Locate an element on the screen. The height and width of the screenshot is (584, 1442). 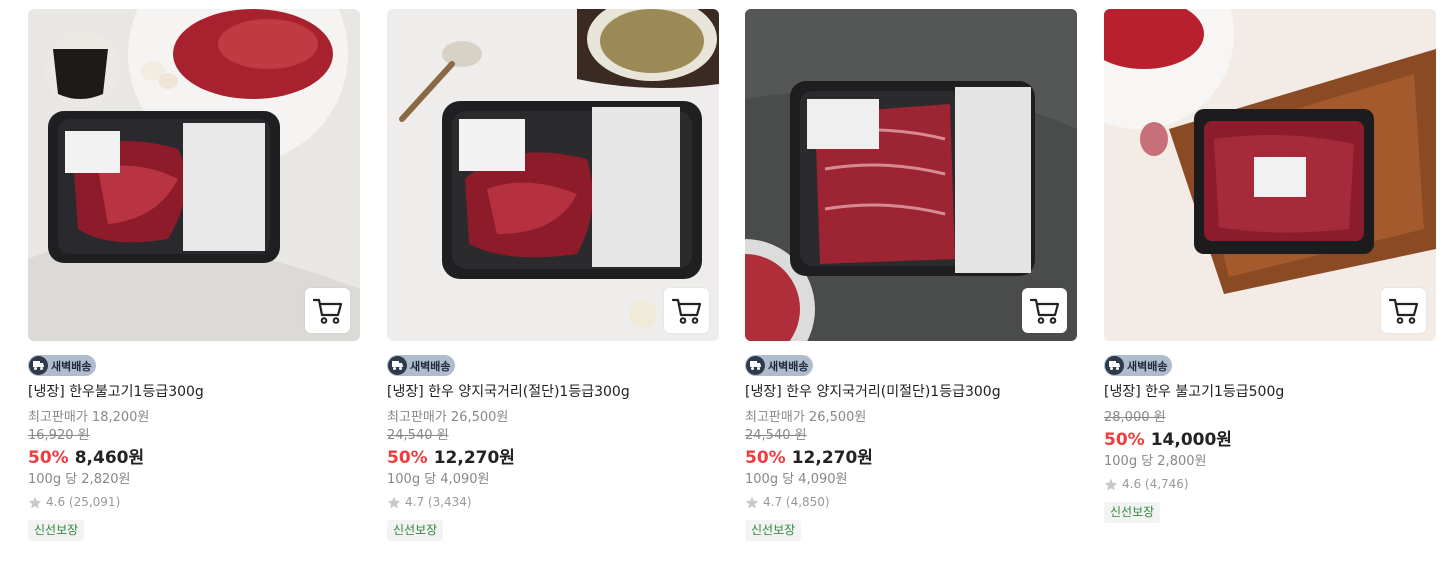
product-title: [냉장] 한우 불고기1등급500g is located at coordinates (1270, 392).